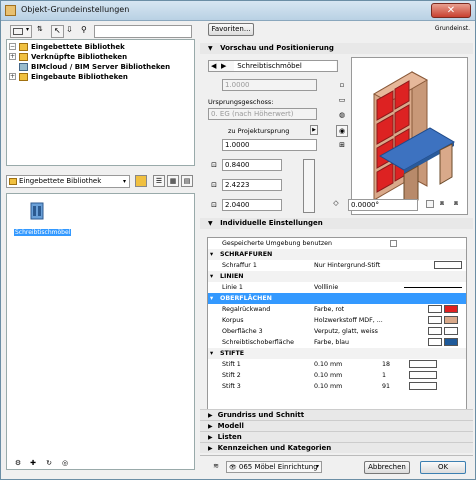 This screenshot has height=480, width=476. I want to click on saved-environment-checkbox, so click(393, 243).